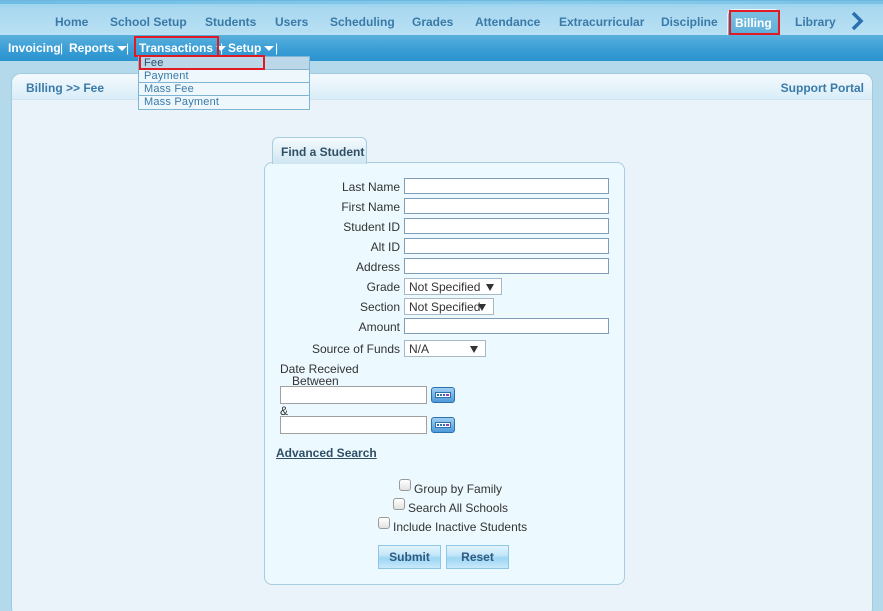  Describe the element at coordinates (224, 89) in the screenshot. I see `menu-item-mass-fee: Mass Fee` at that location.